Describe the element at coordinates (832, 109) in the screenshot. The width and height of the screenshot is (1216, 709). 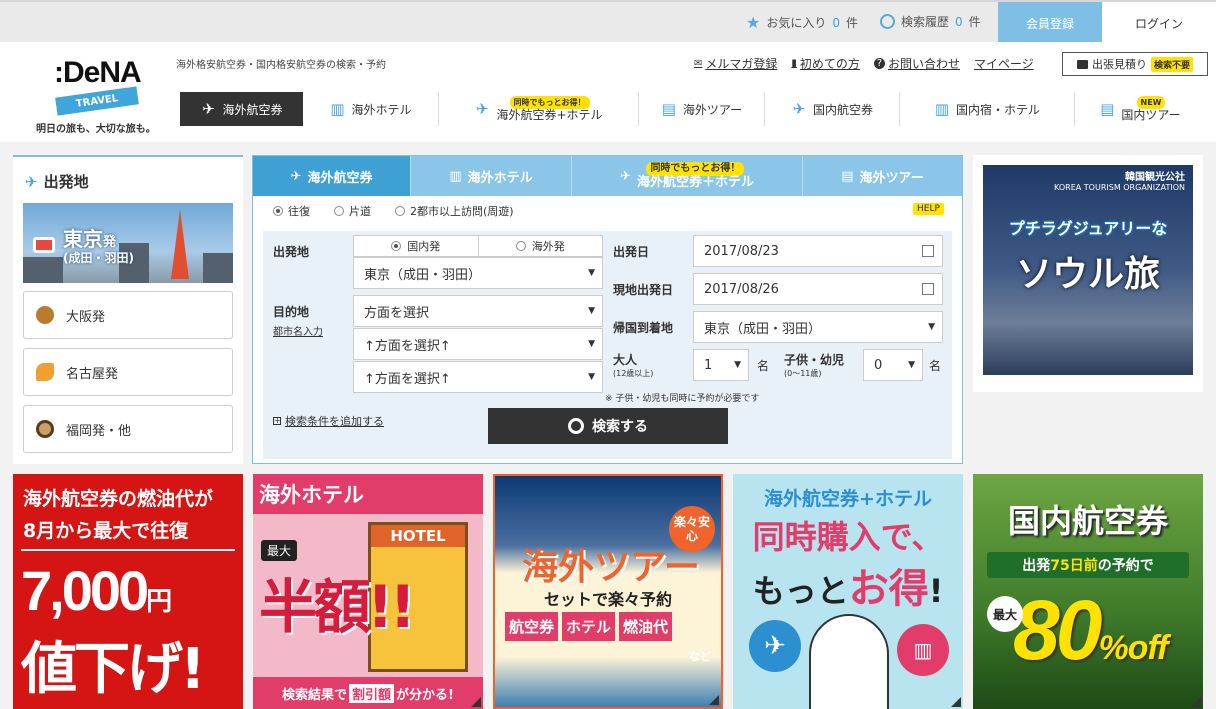
I see `nav-item-domestic-flights: ✈ 国内航空券` at that location.